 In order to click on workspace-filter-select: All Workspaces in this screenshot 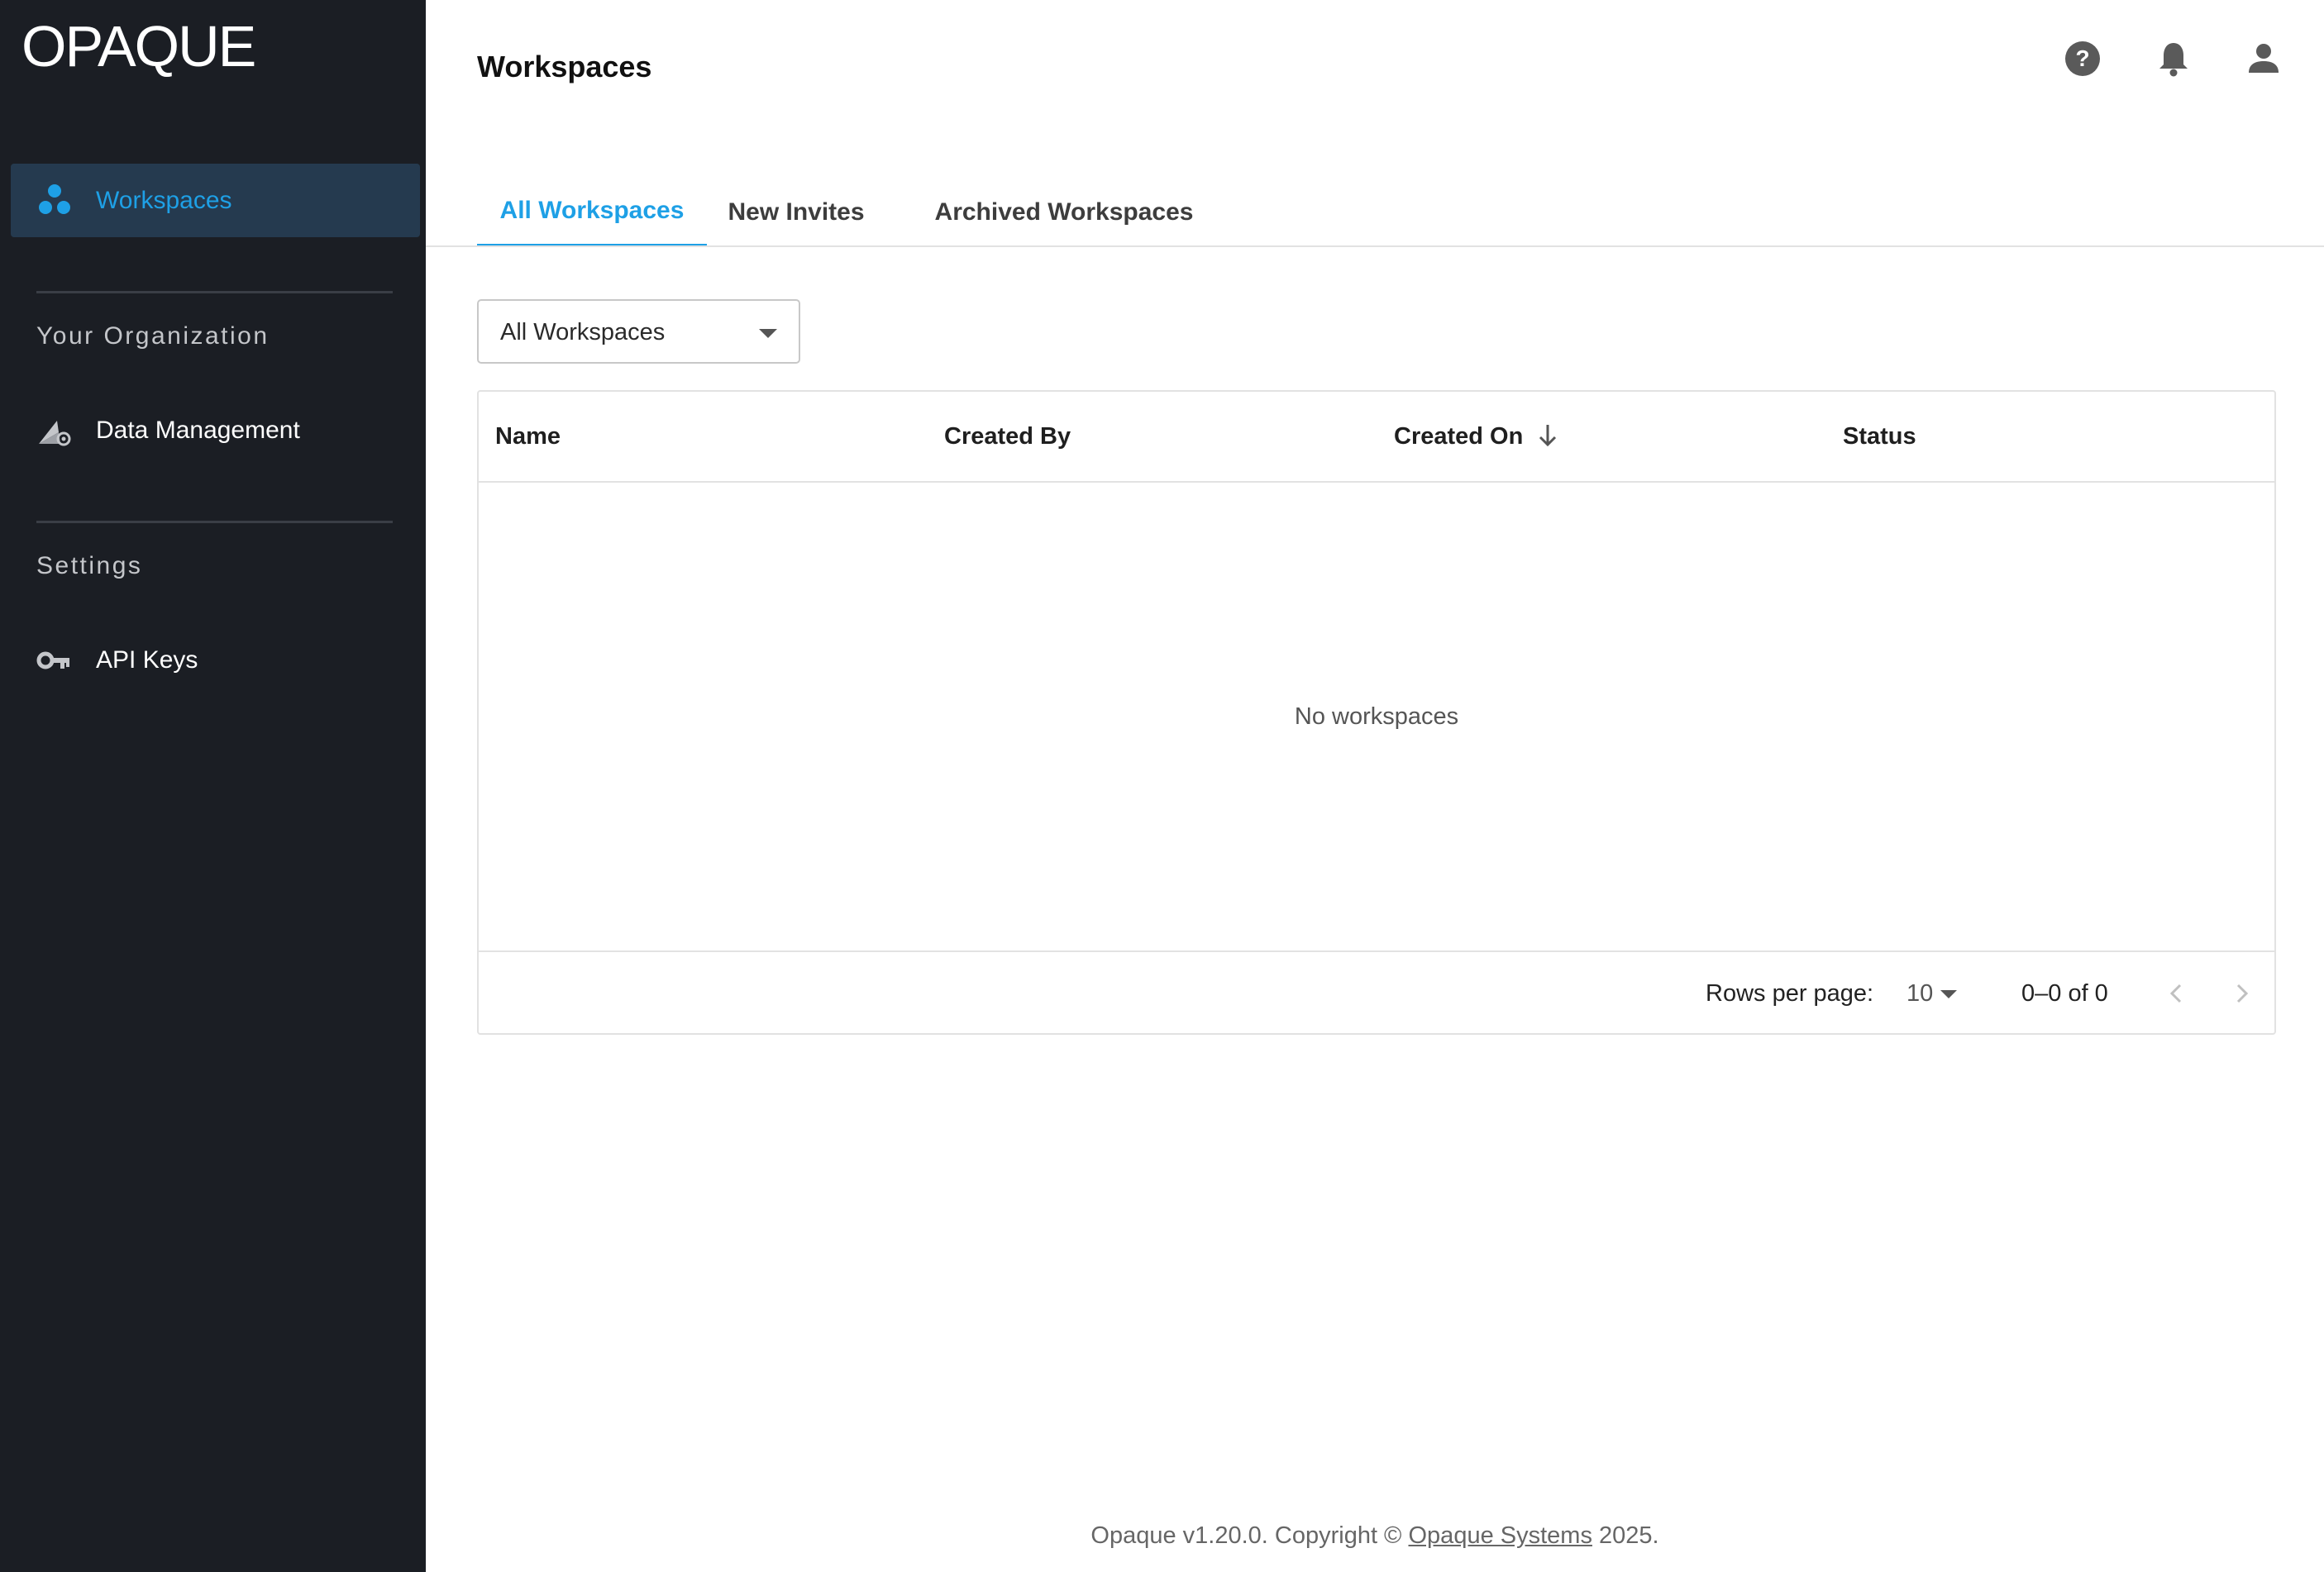, I will do `click(638, 331)`.